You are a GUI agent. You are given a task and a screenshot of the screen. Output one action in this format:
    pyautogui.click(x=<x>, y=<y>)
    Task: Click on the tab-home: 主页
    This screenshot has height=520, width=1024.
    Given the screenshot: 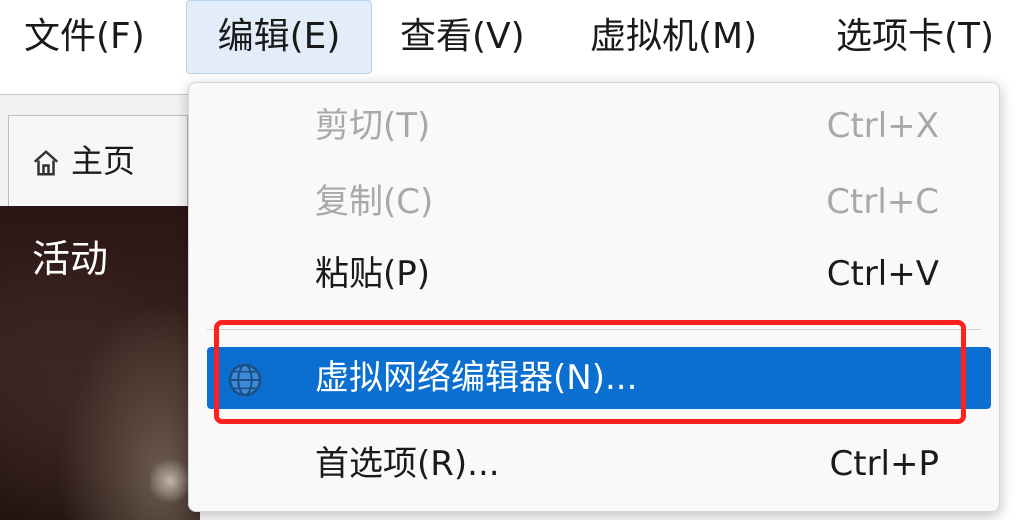 What is the action you would take?
    pyautogui.click(x=98, y=161)
    